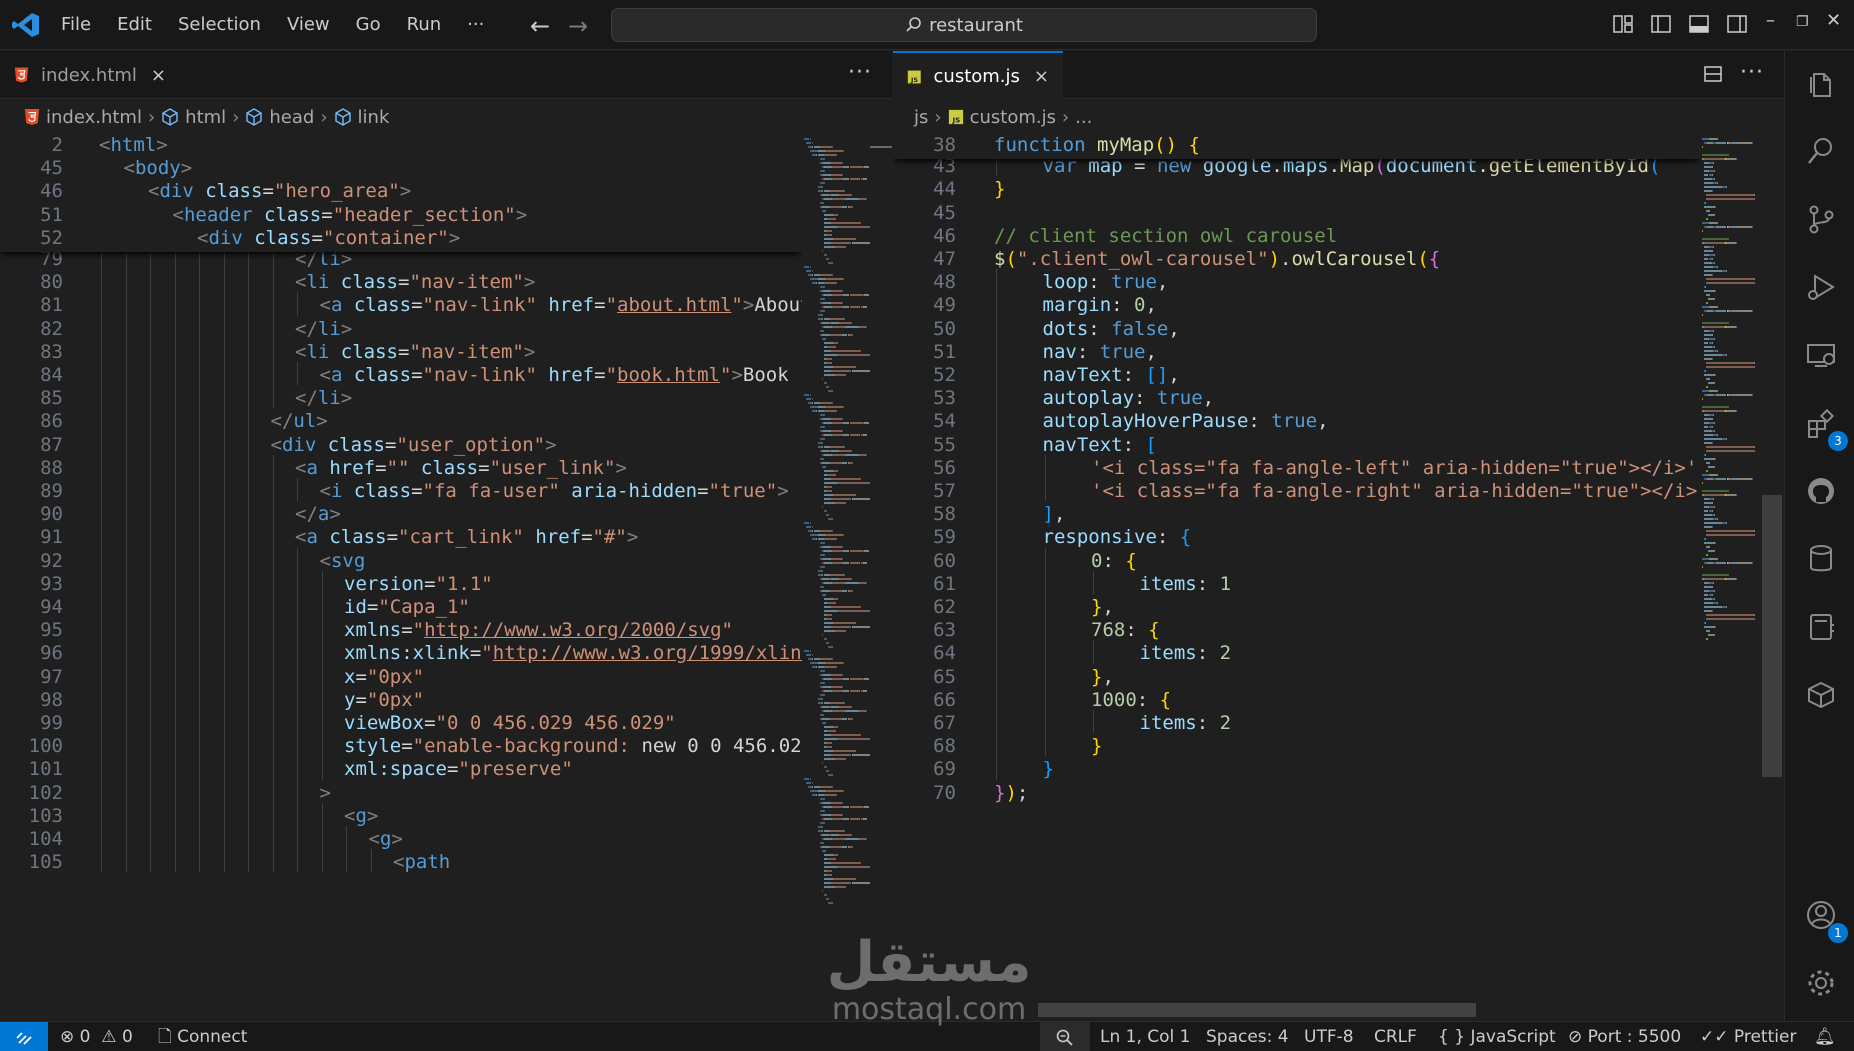 The height and width of the screenshot is (1051, 1854). Describe the element at coordinates (368, 25) in the screenshot. I see `menu-go: Go` at that location.